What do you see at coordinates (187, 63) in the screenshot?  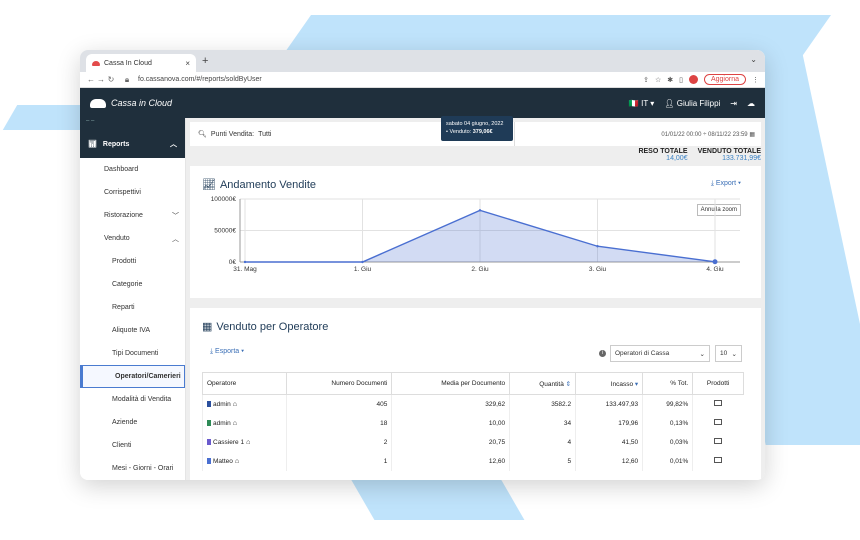 I see `tab-close-icon: ×` at bounding box center [187, 63].